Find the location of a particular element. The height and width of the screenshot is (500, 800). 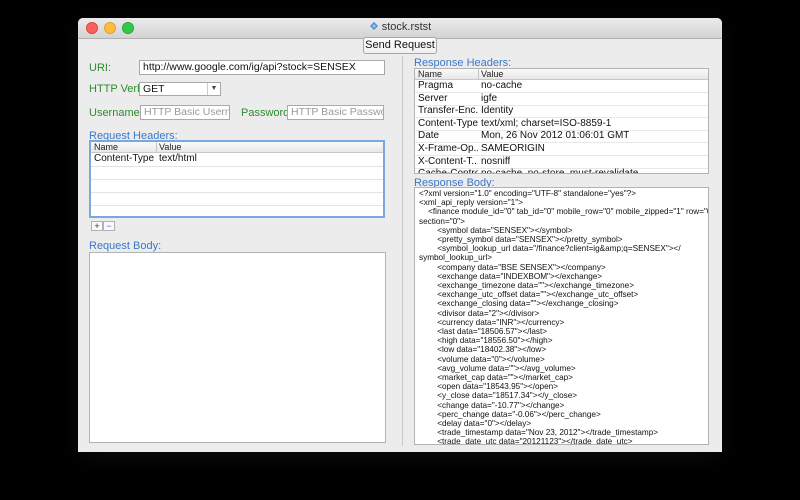

response-header-row: X-Content-T... nosniff is located at coordinates (561, 162).